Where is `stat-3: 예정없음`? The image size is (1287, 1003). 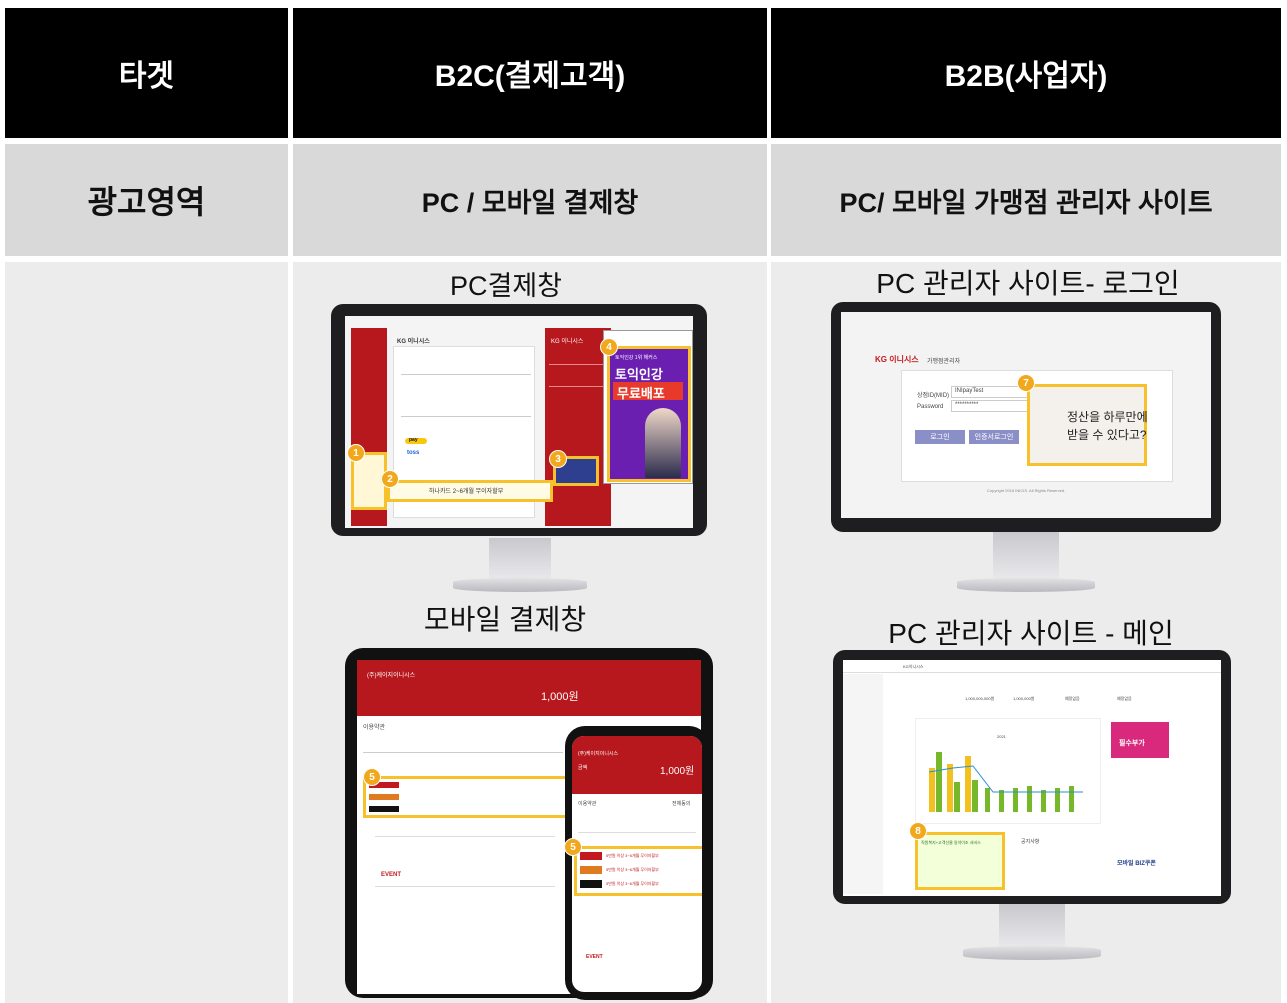 stat-3: 예정없음 is located at coordinates (1072, 698).